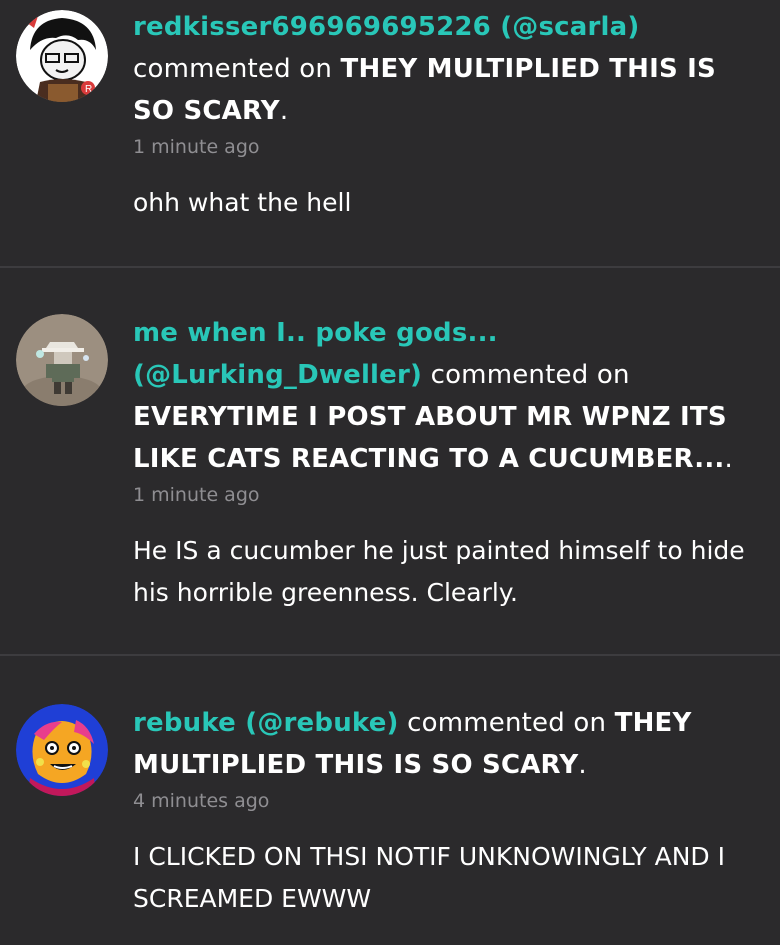  Describe the element at coordinates (266, 723) in the screenshot. I see `commenter-username-link: rebuke (@rebuke)` at that location.